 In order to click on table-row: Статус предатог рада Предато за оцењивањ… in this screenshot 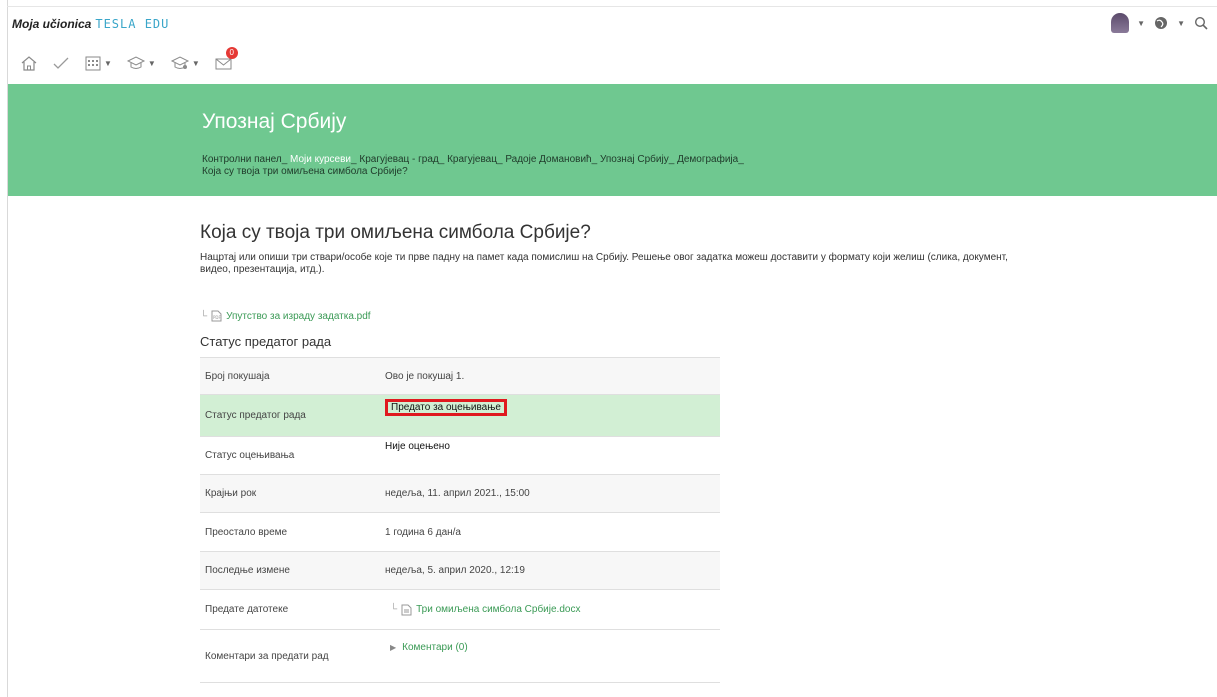, I will do `click(460, 415)`.